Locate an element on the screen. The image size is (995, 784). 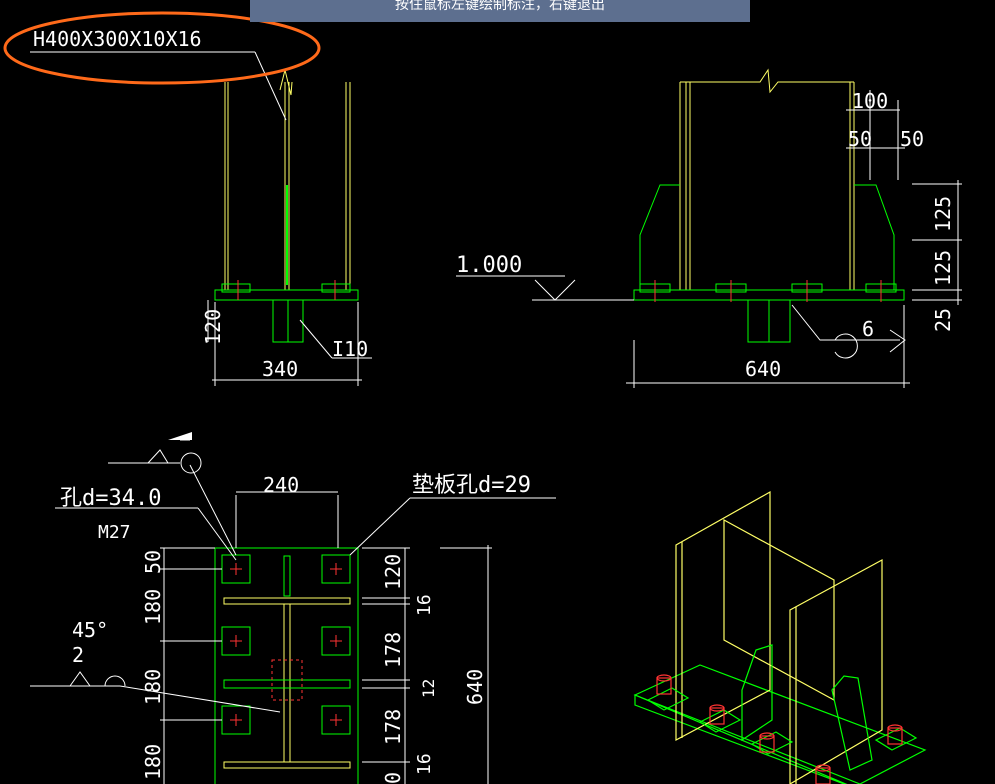
front-dim-125-top: 125 is located at coordinates (943, 214).